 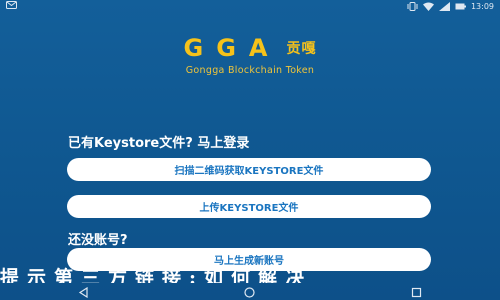 What do you see at coordinates (83, 292) in the screenshot?
I see `back-icon` at bounding box center [83, 292].